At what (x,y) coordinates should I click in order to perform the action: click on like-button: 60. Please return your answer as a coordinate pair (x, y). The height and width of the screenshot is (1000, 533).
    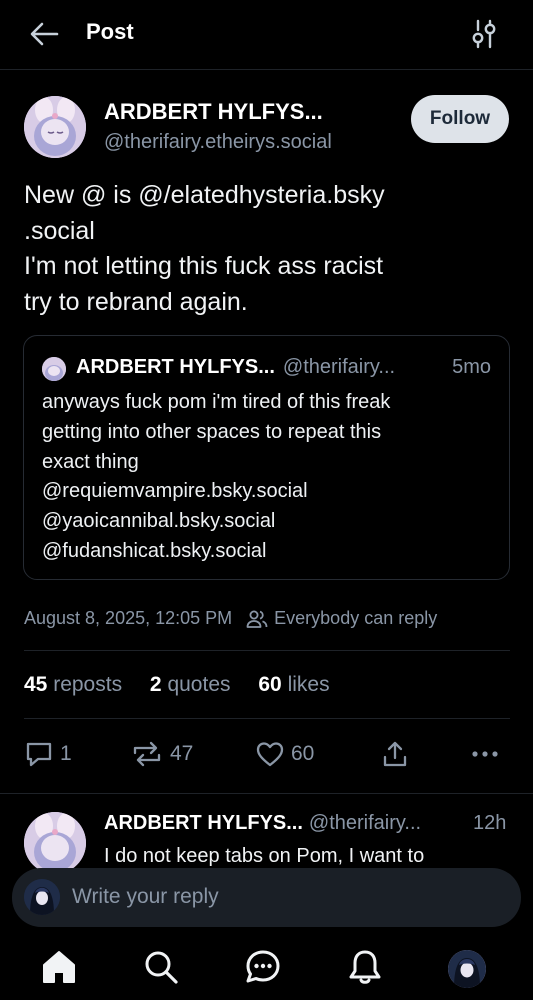
    Looking at the image, I should click on (284, 754).